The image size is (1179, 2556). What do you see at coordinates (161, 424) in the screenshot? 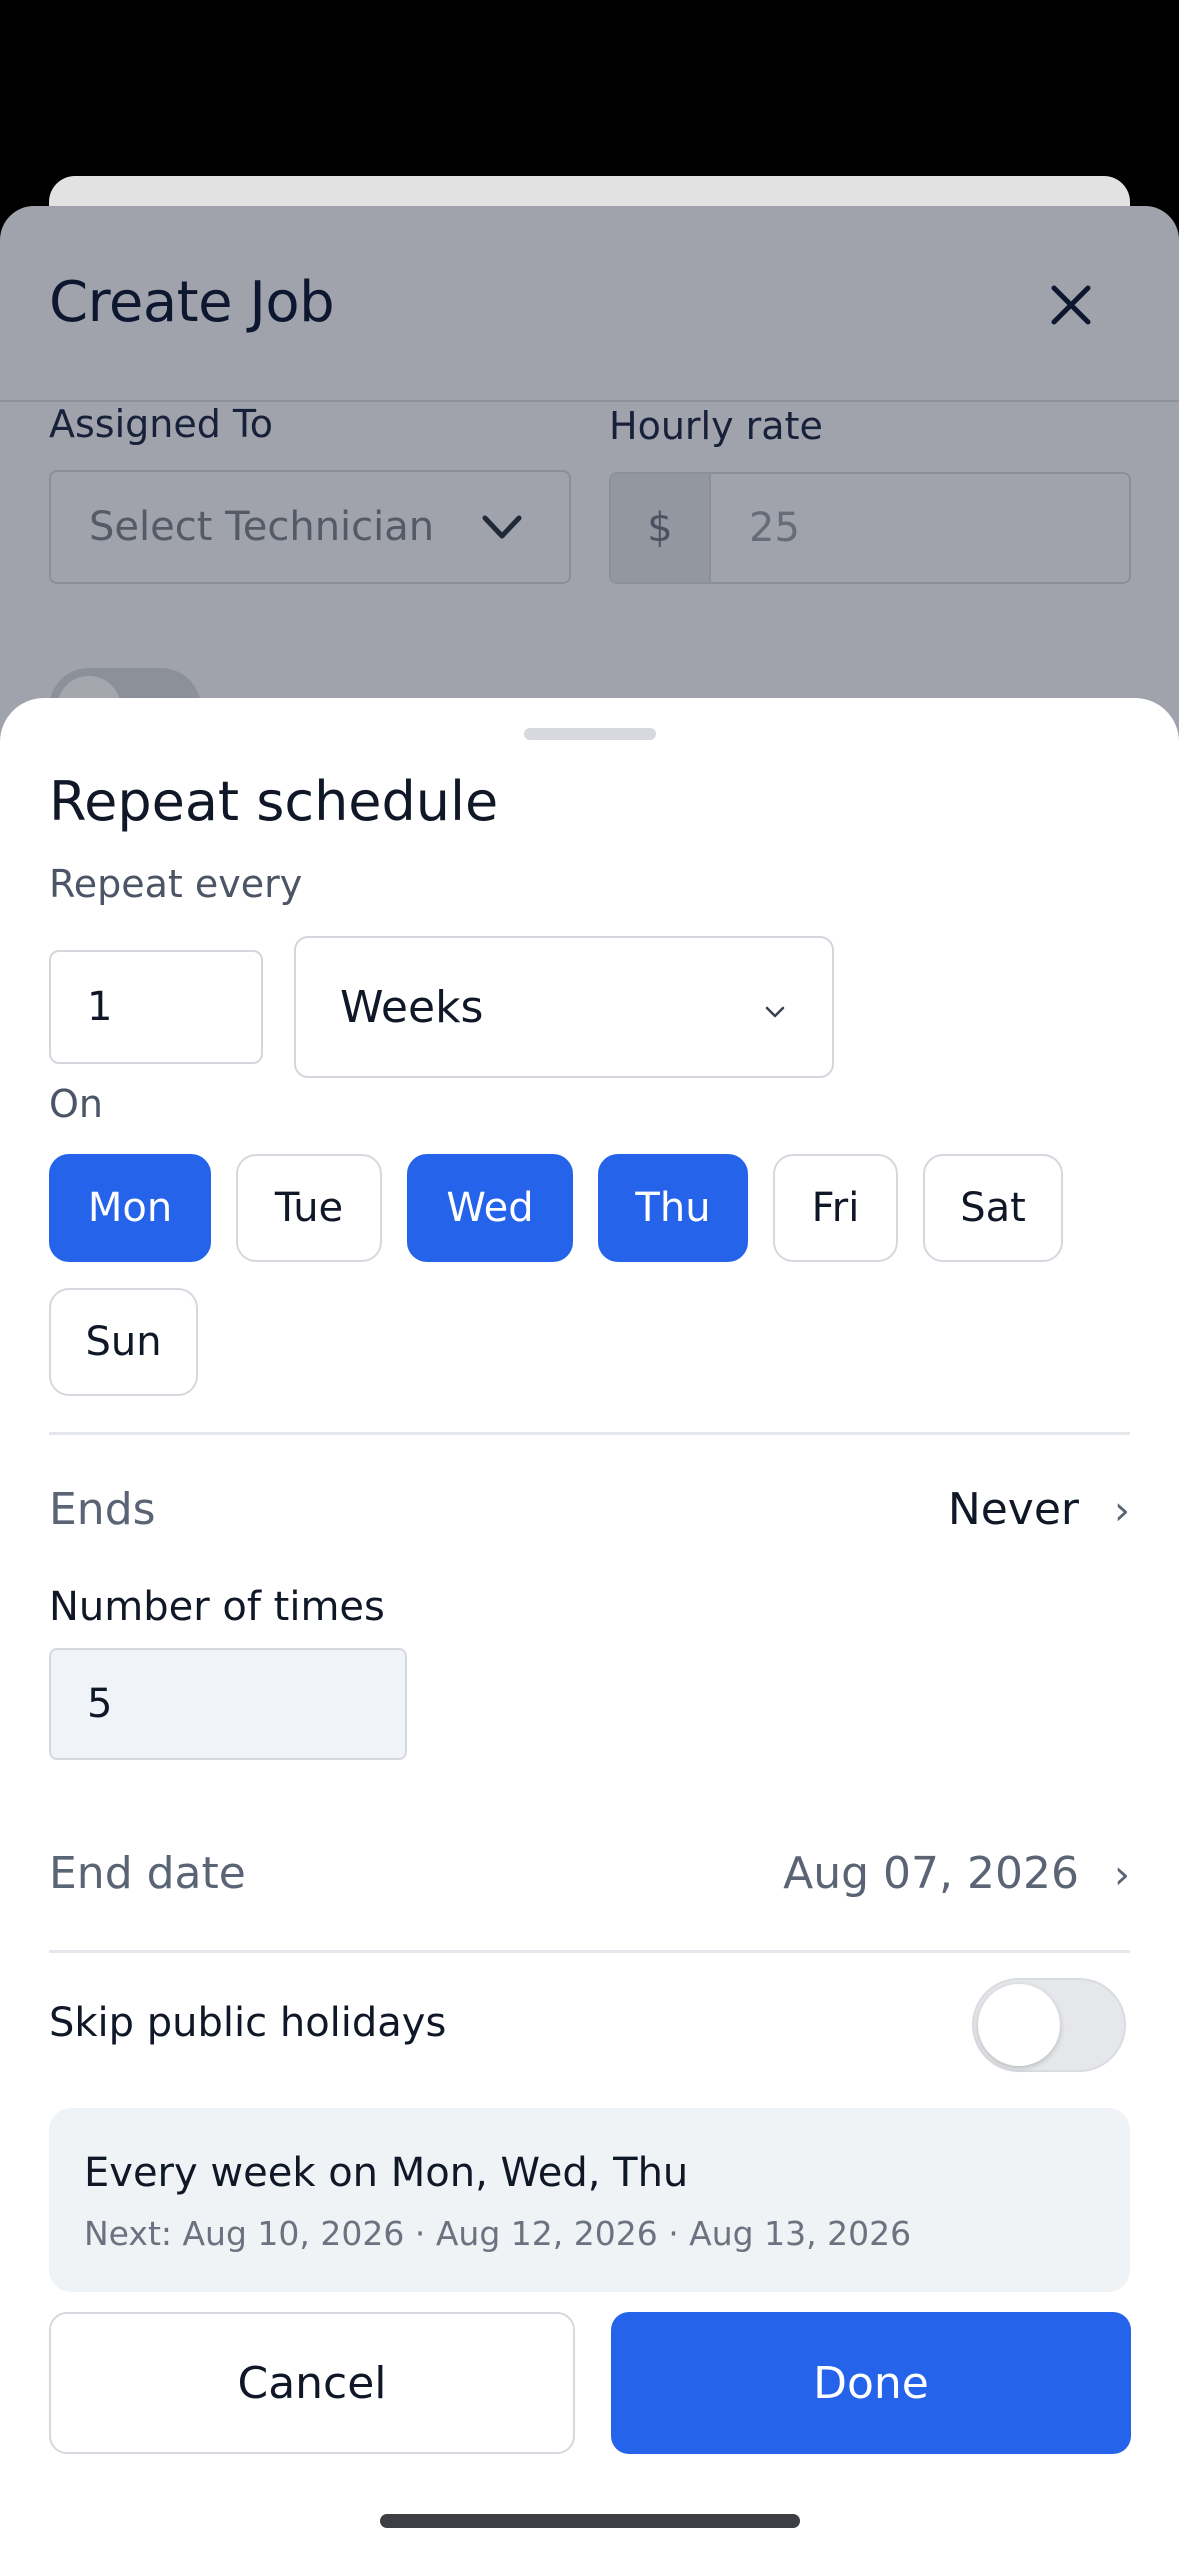
I see `assigned-to-label: Assigned To` at bounding box center [161, 424].